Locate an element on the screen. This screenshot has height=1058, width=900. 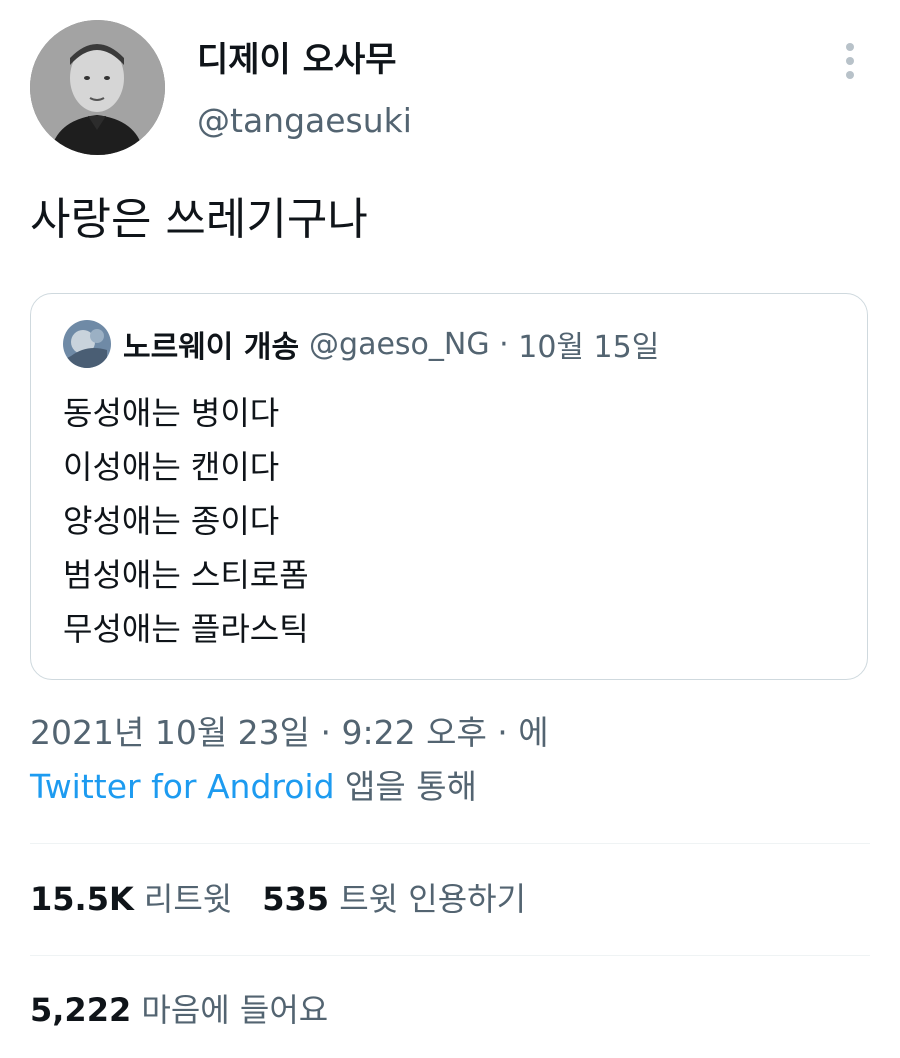
quoted-tweet-line: 무성애는 플라스틱 is located at coordinates (186, 629).